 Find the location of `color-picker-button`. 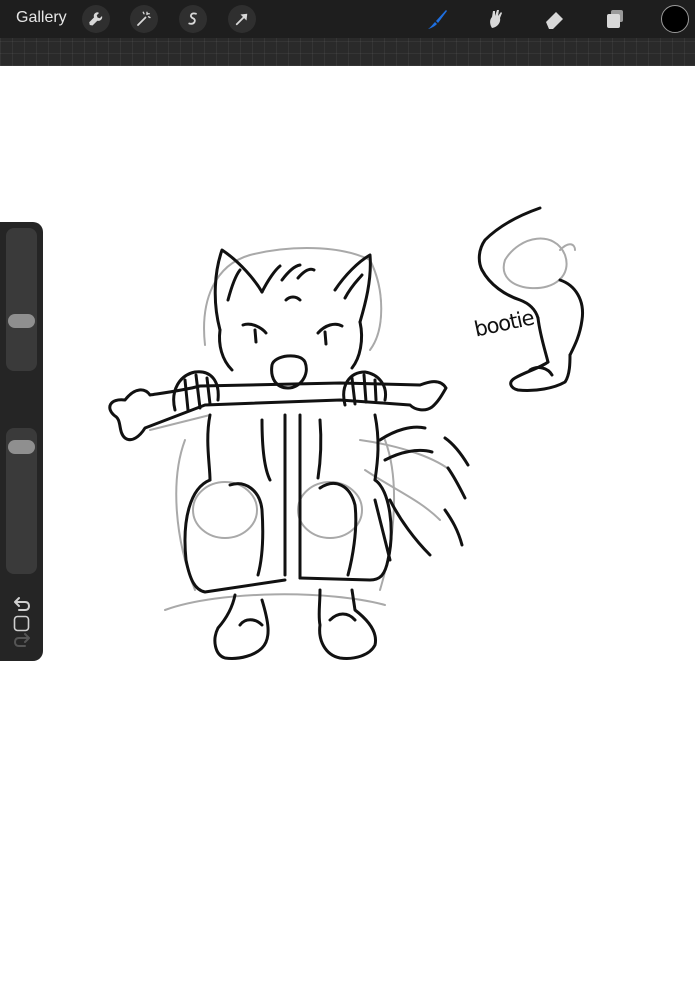

color-picker-button is located at coordinates (675, 19).